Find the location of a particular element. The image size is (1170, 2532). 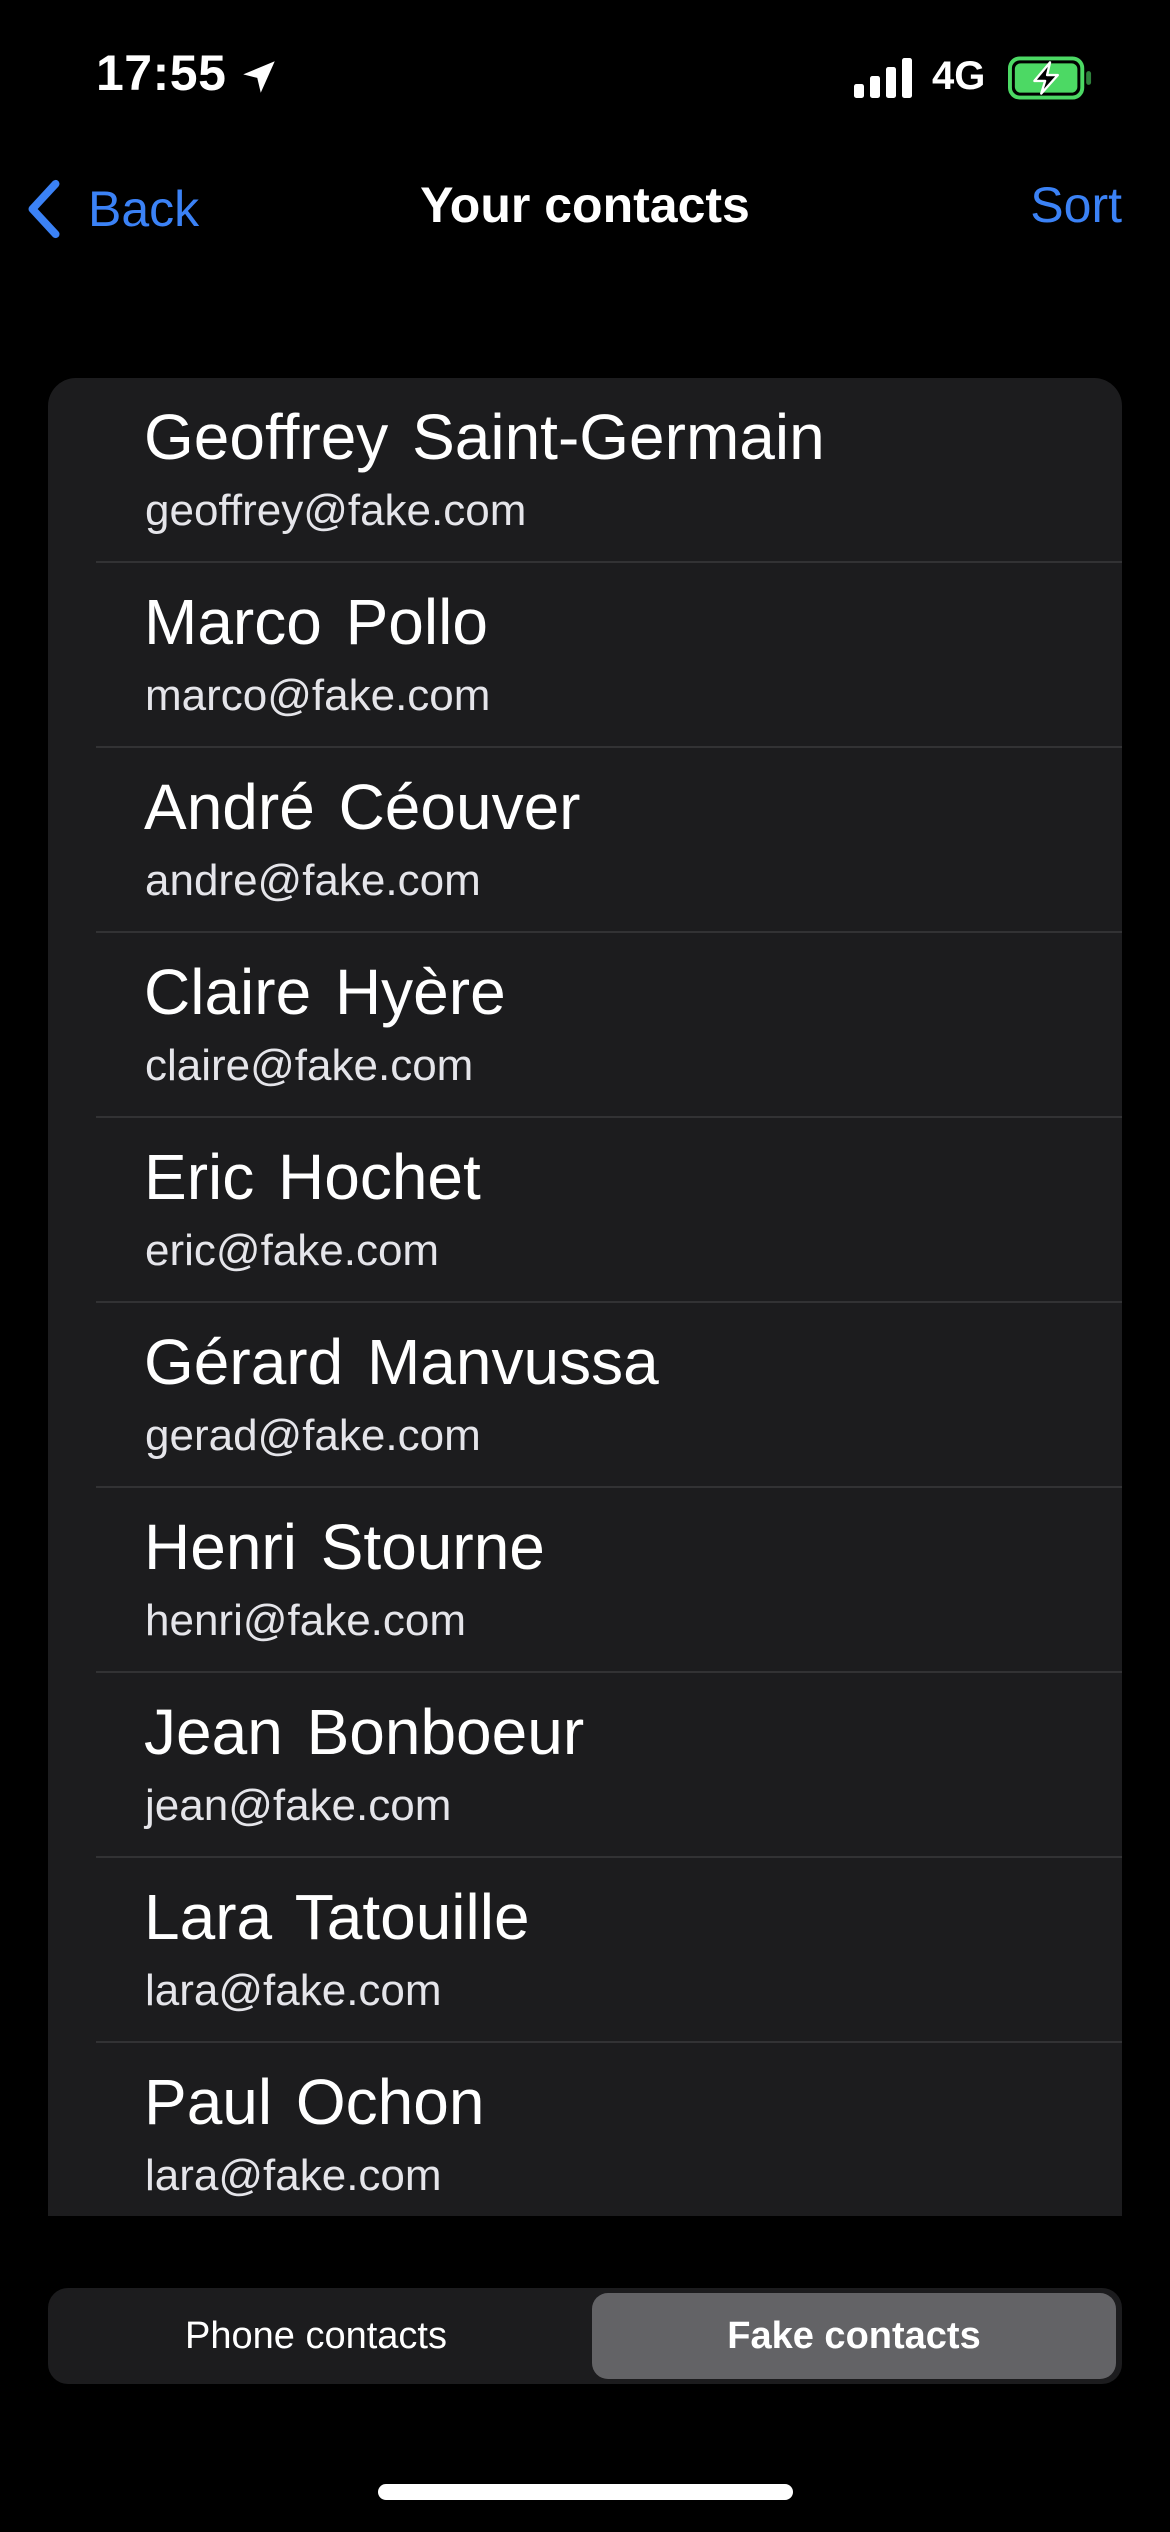

contact-email: jean@fake.com is located at coordinates (298, 1805).